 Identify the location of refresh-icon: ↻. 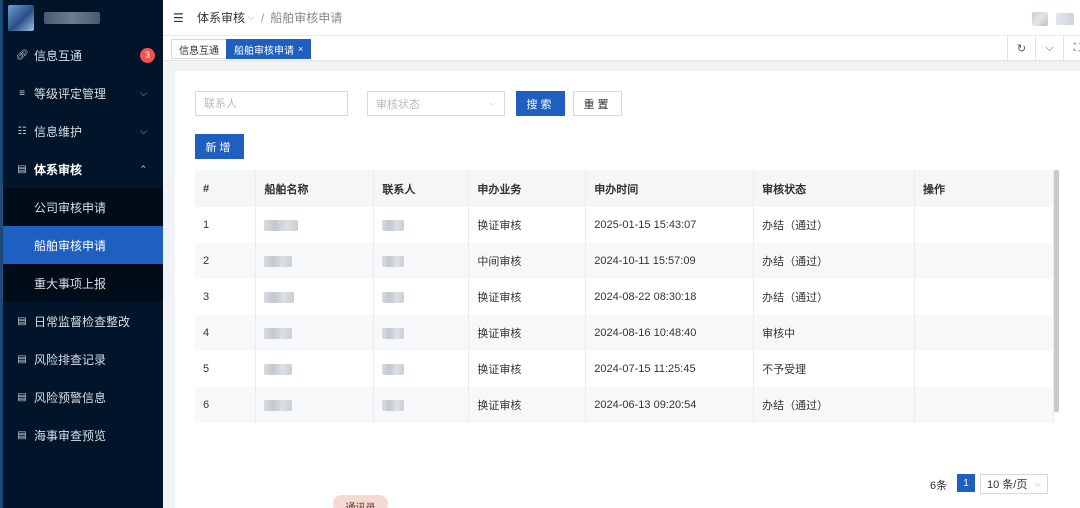
(1021, 48).